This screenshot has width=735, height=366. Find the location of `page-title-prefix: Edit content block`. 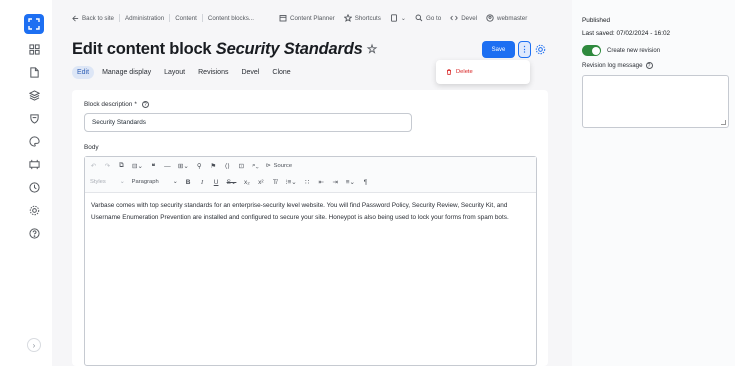

page-title-prefix: Edit content block is located at coordinates (144, 49).